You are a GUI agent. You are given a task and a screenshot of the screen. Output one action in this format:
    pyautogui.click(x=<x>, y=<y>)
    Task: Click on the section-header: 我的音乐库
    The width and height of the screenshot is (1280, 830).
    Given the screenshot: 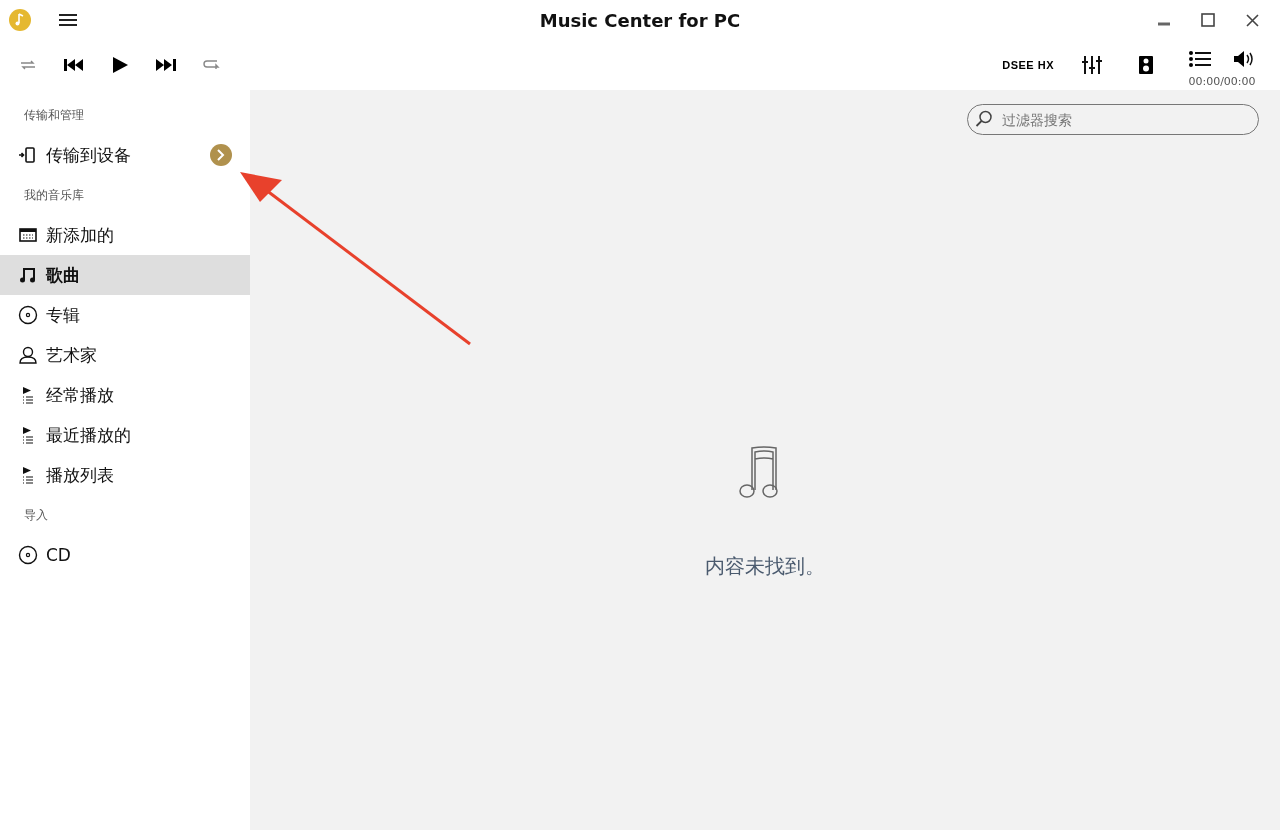 What is the action you would take?
    pyautogui.click(x=54, y=195)
    